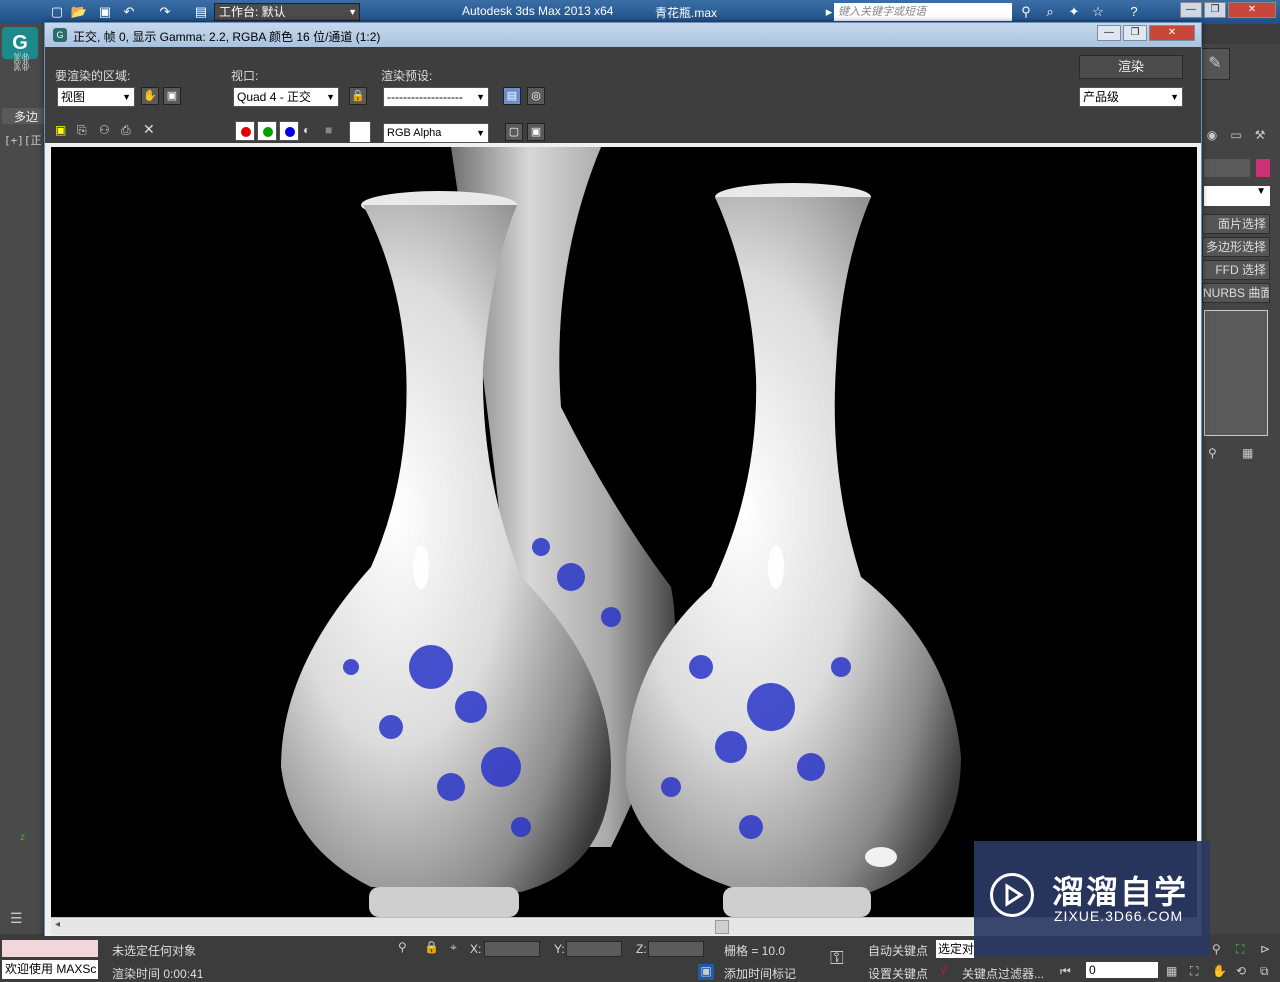 The image size is (1280, 982). Describe the element at coordinates (538, 11) in the screenshot. I see `app-title: Autodesk 3ds Max 2013 x64` at that location.